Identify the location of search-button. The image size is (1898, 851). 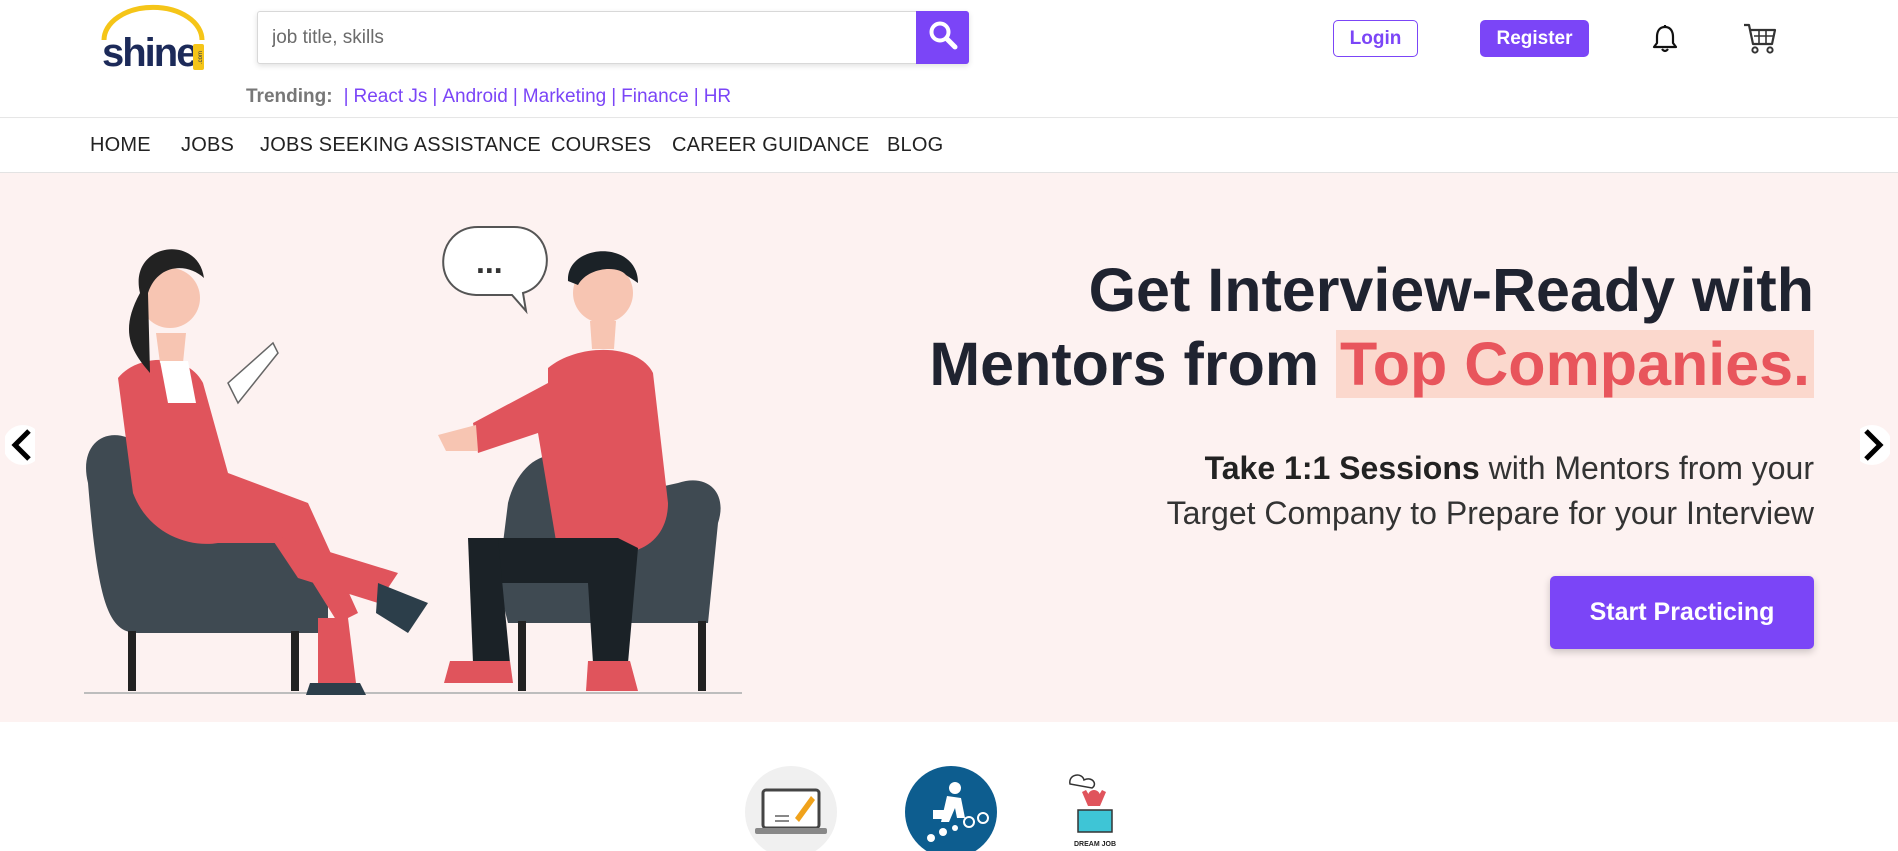
(942, 37).